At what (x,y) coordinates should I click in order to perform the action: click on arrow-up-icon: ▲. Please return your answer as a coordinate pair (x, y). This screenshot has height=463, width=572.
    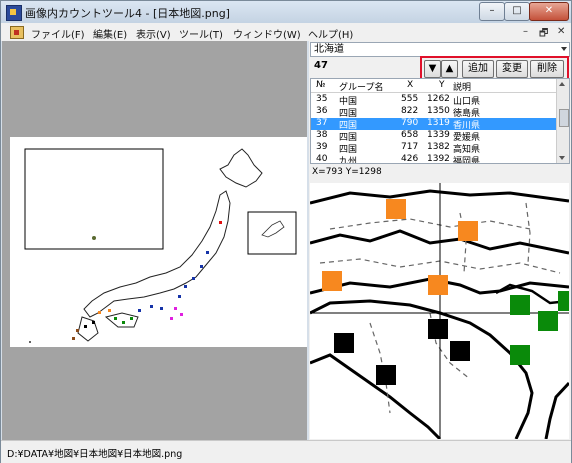
    Looking at the image, I should click on (449, 68).